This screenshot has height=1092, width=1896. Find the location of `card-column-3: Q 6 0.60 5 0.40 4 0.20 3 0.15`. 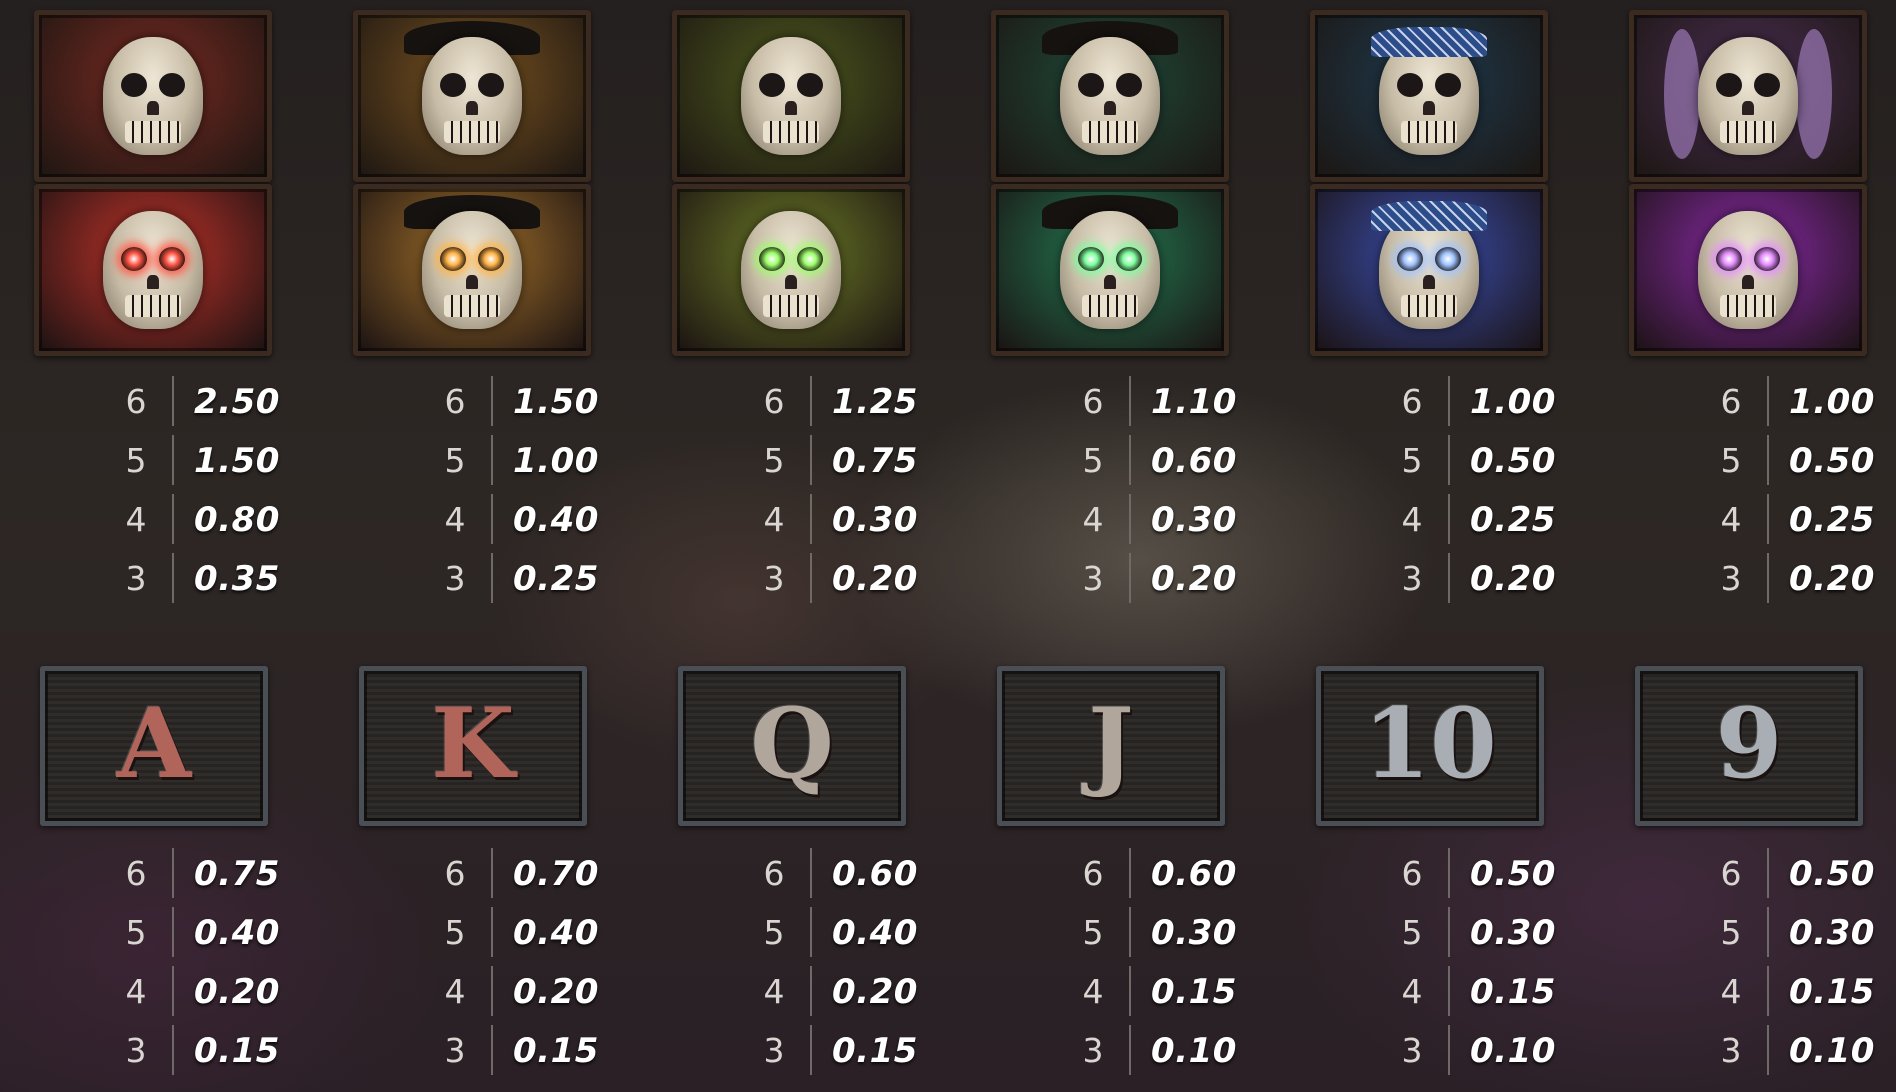

card-column-3: Q 6 0.60 5 0.40 4 0.20 3 0.15 is located at coordinates (788, 876).